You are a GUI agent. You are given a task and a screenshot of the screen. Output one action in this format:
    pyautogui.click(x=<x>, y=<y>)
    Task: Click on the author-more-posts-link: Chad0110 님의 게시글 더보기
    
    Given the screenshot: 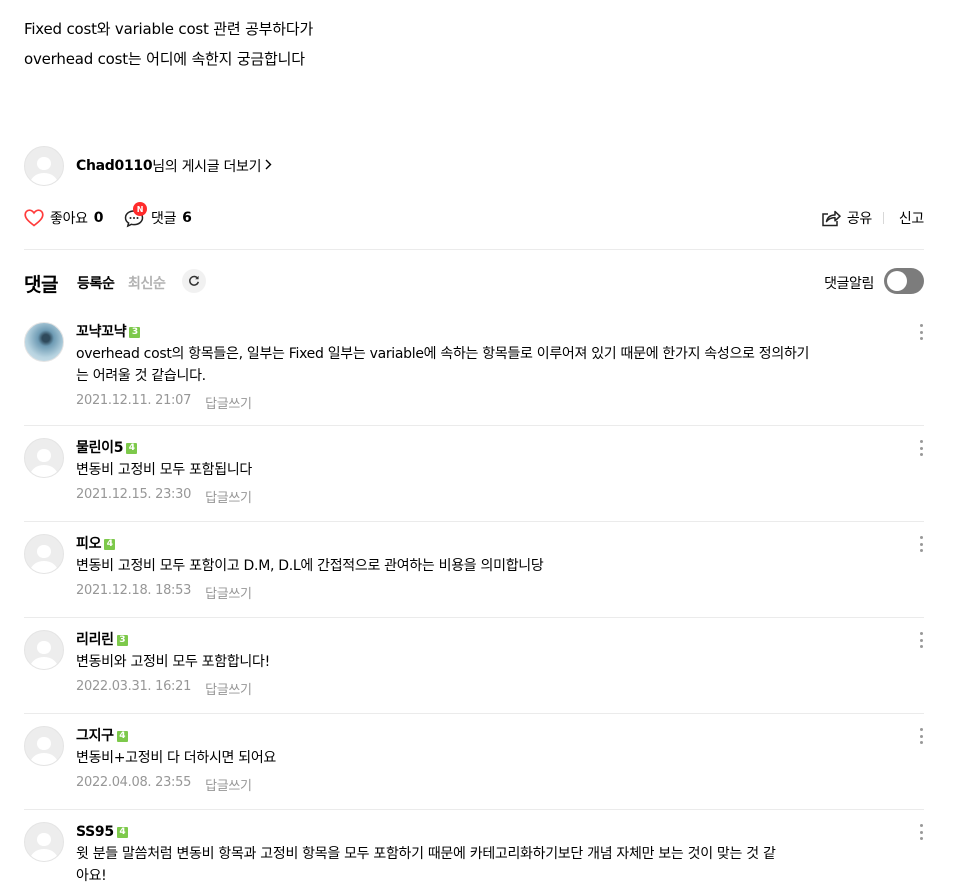 What is the action you would take?
    pyautogui.click(x=174, y=166)
    